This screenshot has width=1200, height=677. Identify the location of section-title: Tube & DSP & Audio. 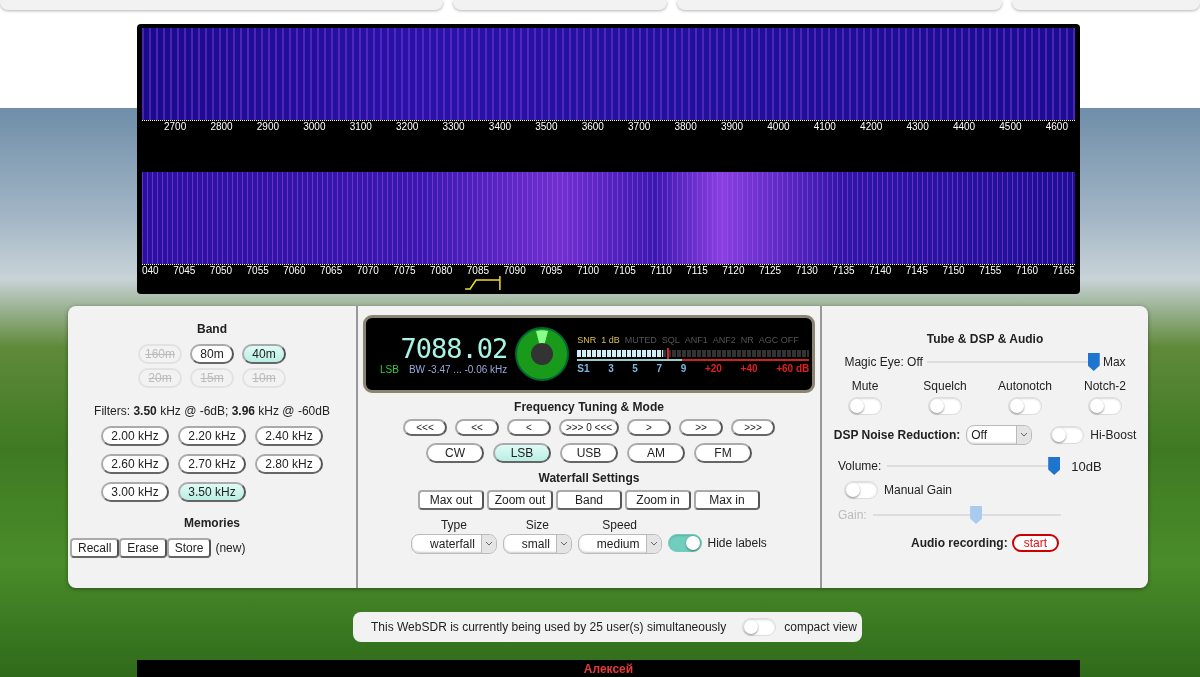
(985, 339).